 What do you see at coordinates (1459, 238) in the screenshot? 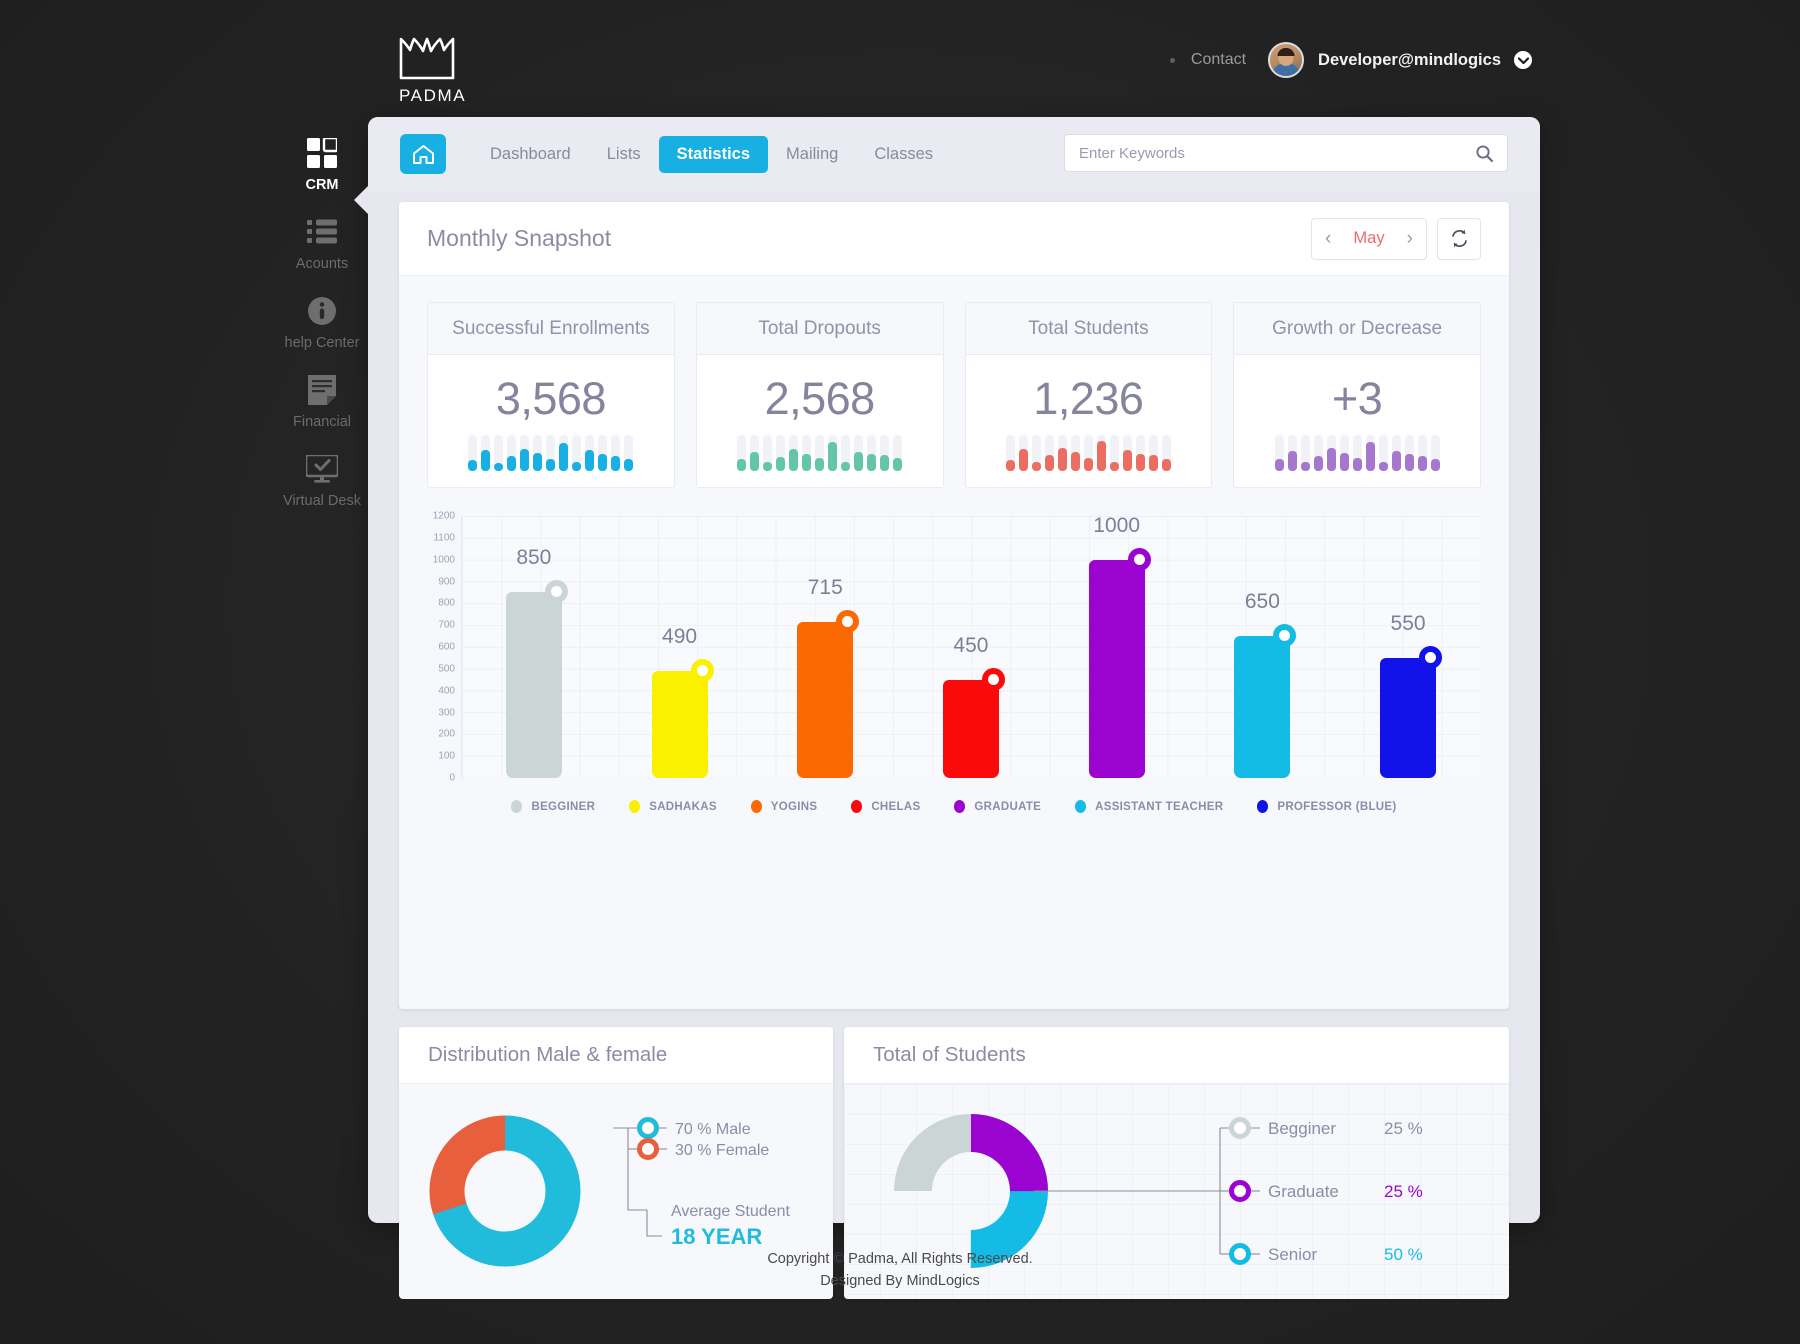
I see `refresh-button` at bounding box center [1459, 238].